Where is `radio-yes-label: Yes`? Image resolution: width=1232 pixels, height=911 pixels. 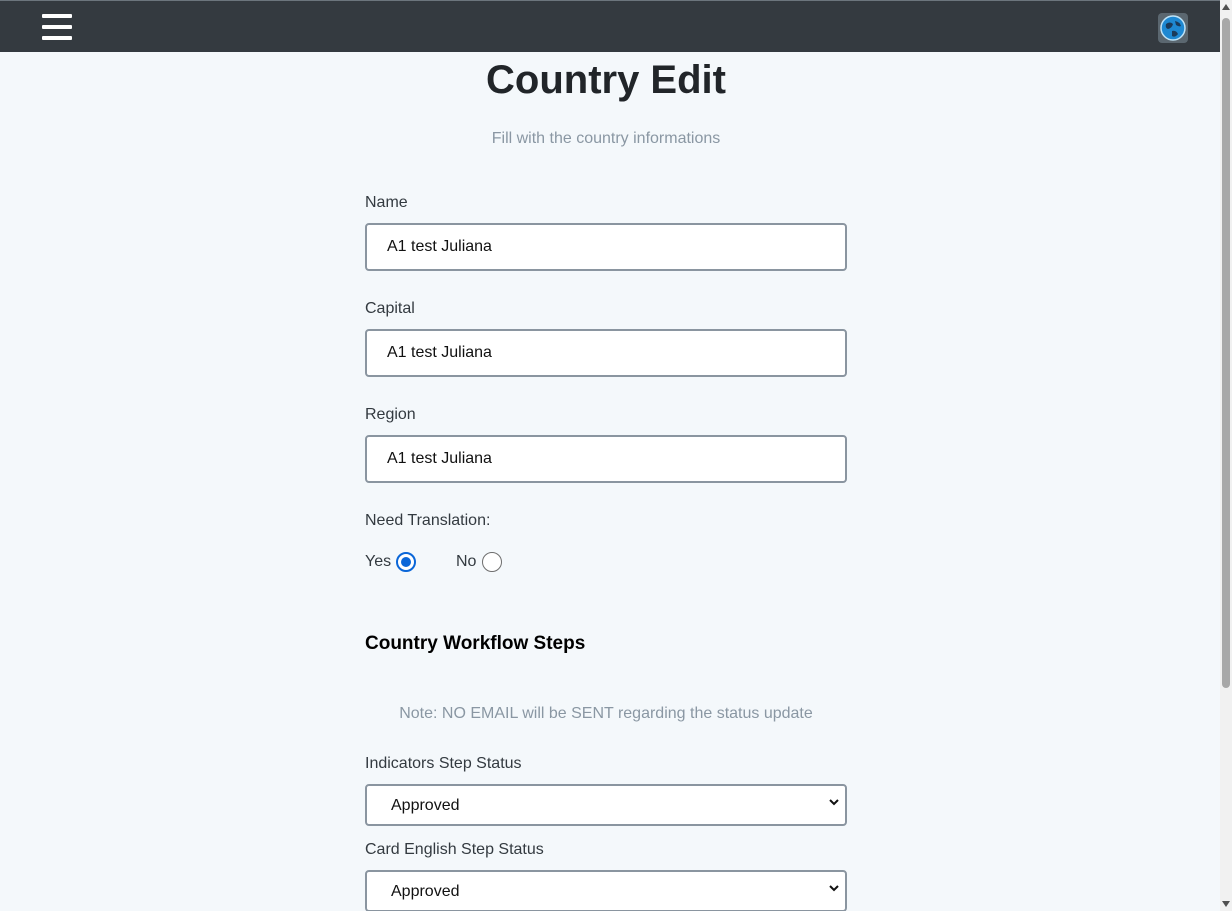
radio-yes-label: Yes is located at coordinates (378, 561).